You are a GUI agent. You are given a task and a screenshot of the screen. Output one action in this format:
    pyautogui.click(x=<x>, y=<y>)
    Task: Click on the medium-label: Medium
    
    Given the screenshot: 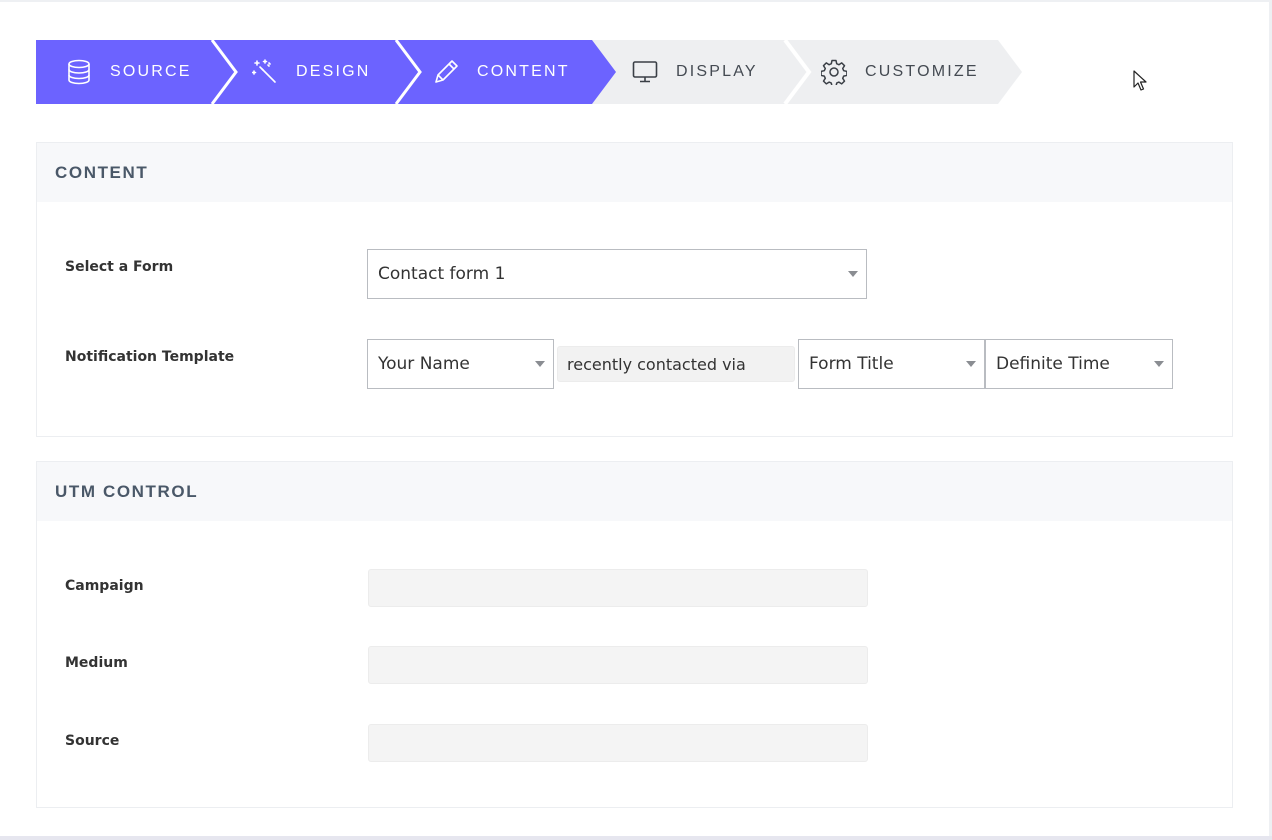 What is the action you would take?
    pyautogui.click(x=96, y=663)
    